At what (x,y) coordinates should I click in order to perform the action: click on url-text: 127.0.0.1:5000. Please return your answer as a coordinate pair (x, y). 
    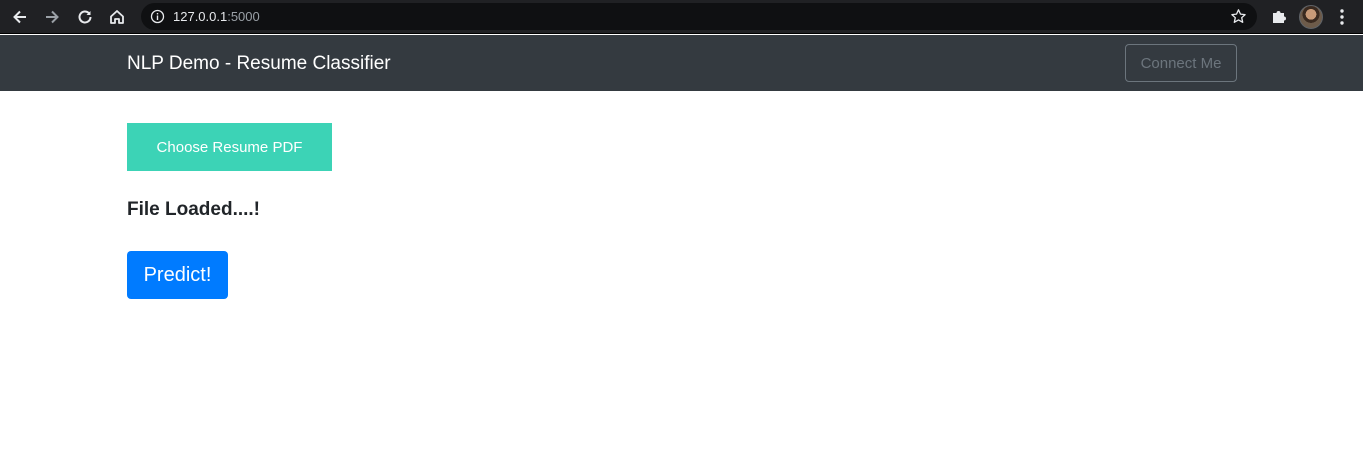
    Looking at the image, I should click on (216, 16).